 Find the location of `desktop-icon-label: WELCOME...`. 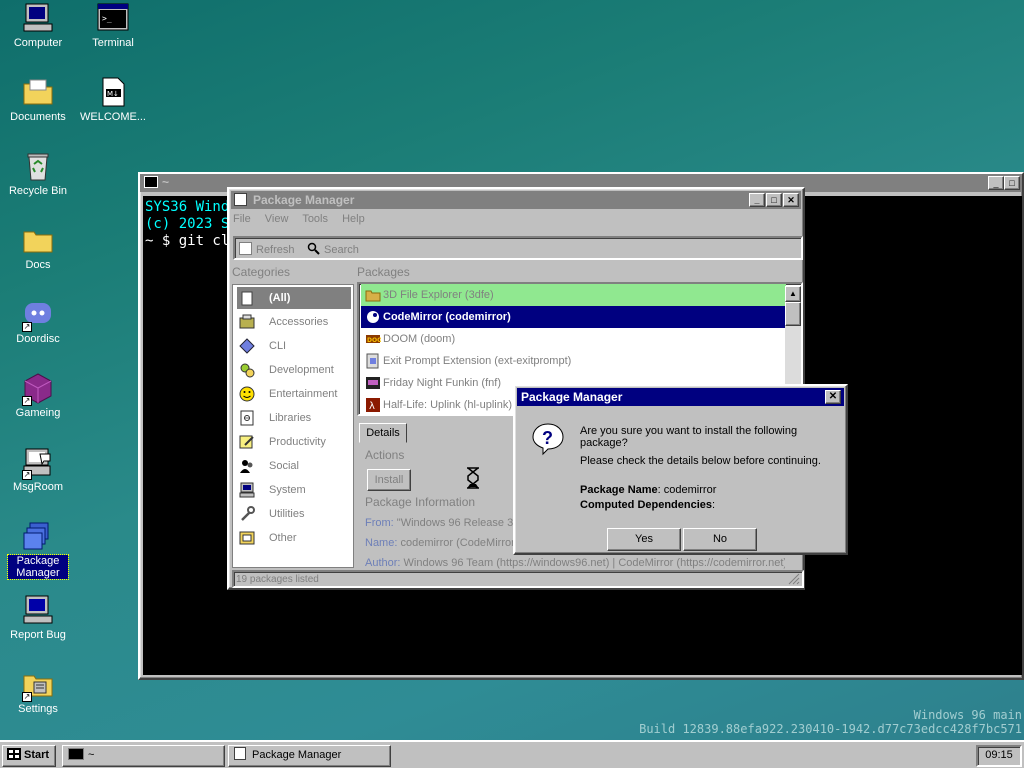

desktop-icon-label: WELCOME... is located at coordinates (112, 117).